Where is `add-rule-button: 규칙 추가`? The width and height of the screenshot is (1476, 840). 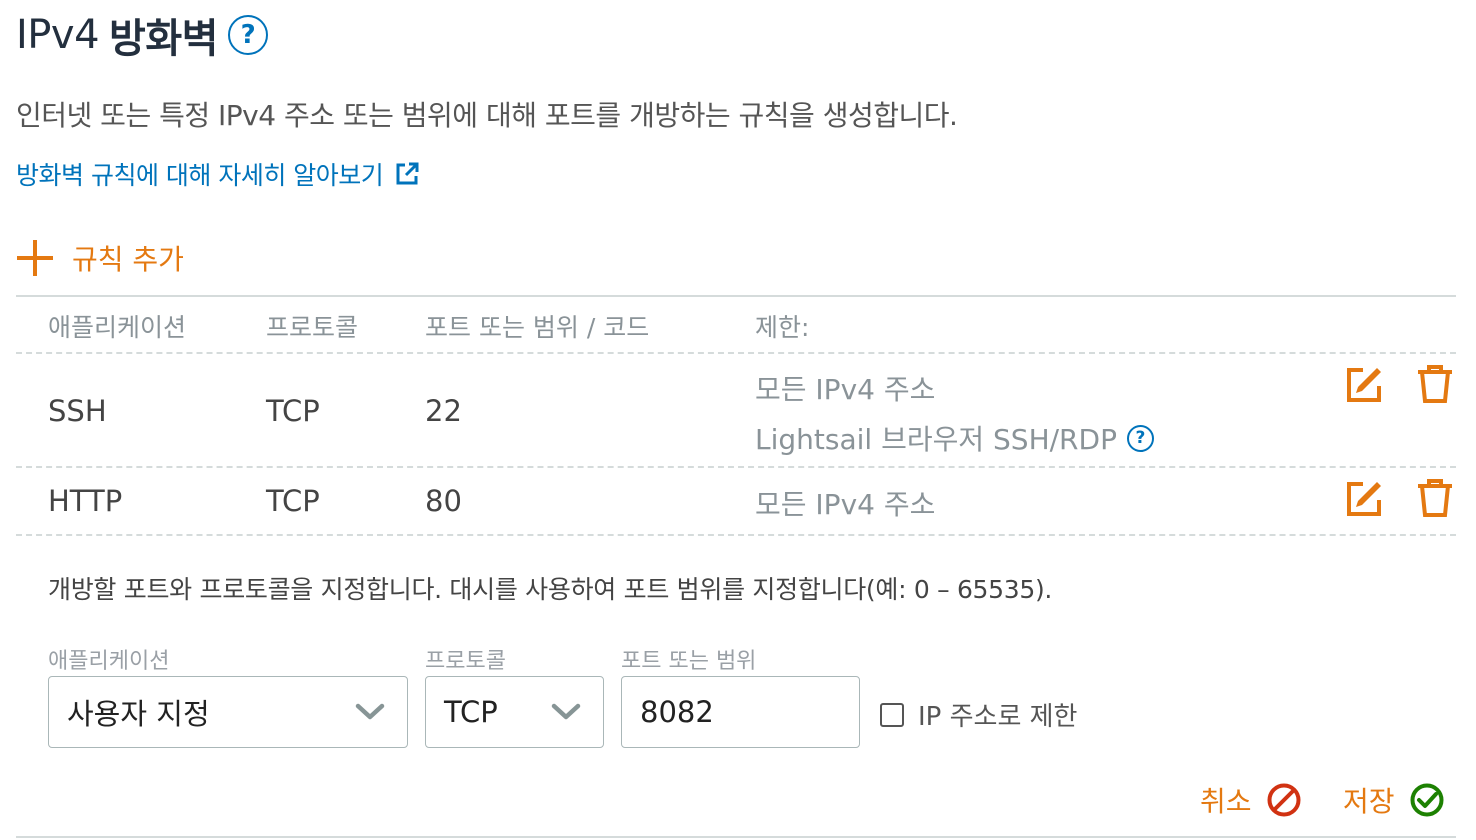
add-rule-button: 규칙 추가 is located at coordinates (100, 258).